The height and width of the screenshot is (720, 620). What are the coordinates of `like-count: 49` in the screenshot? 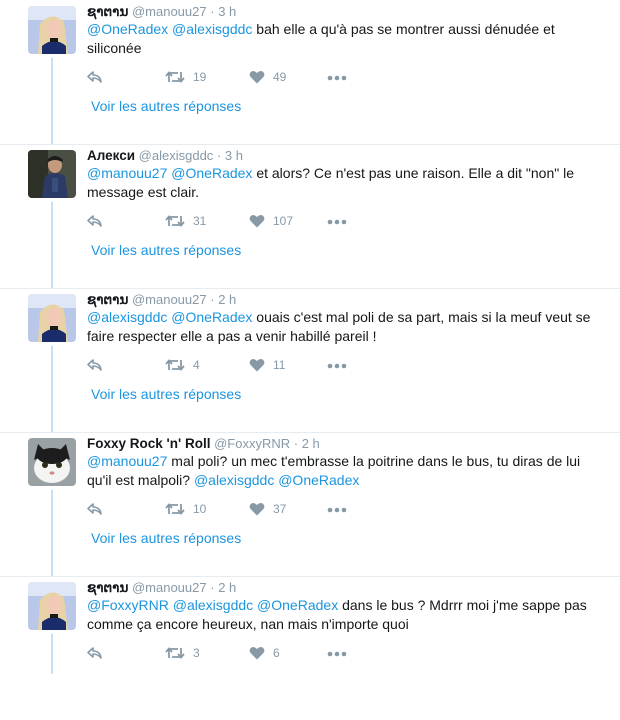 It's located at (280, 77).